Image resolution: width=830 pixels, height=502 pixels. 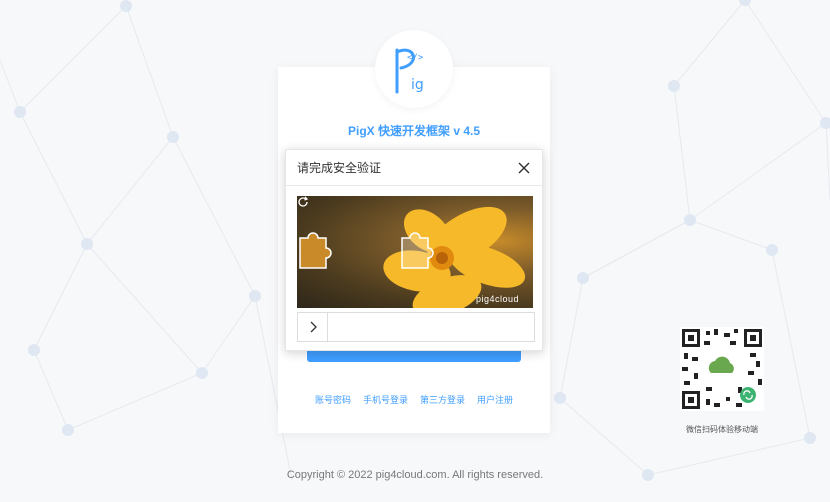 I want to click on captcha-slider-track, so click(x=416, y=327).